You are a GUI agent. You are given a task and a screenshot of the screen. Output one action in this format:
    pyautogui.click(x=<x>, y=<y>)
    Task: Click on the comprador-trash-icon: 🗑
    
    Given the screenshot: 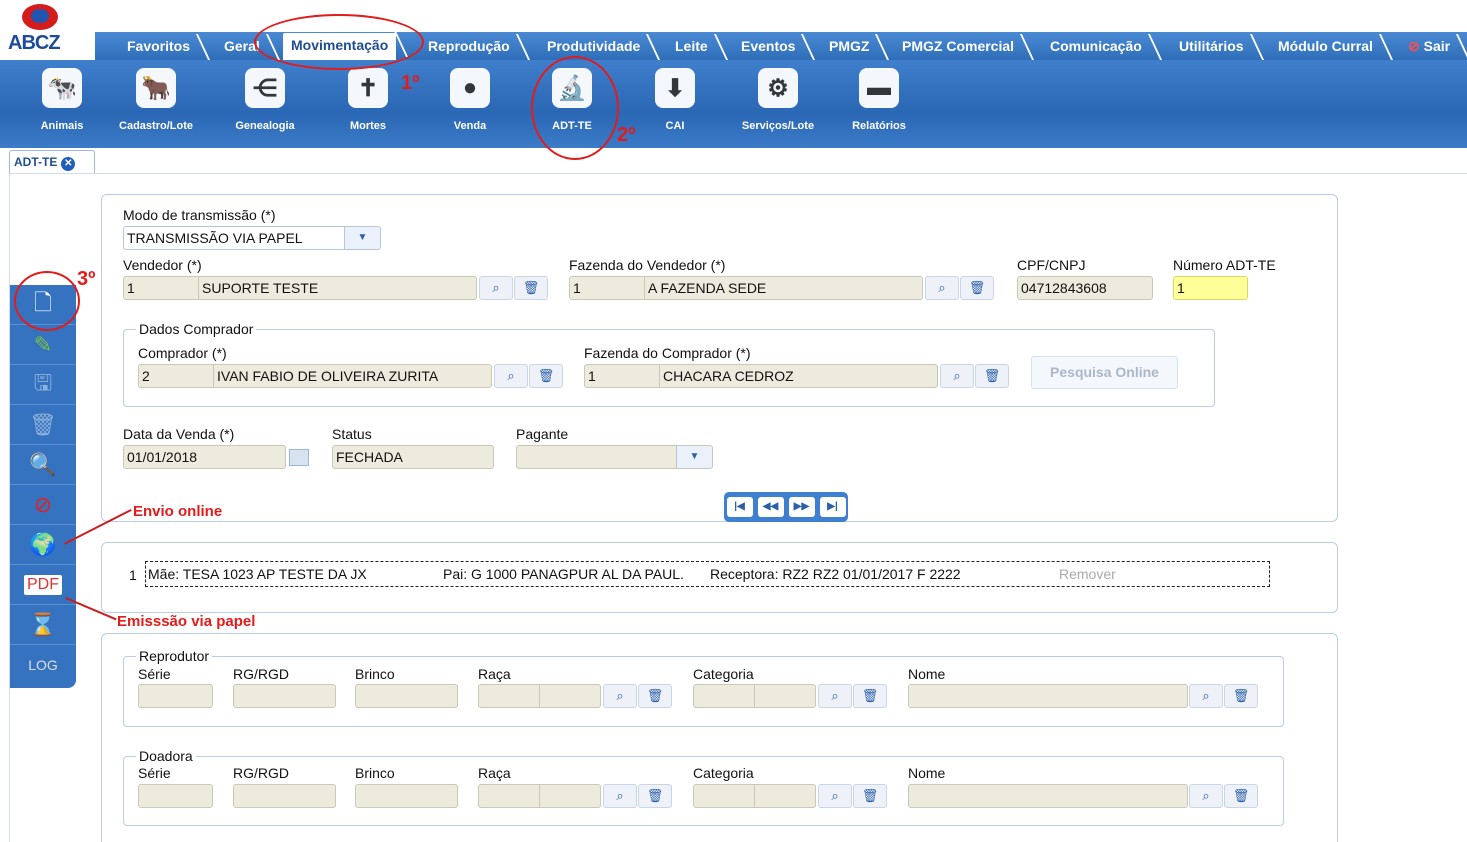 What is the action you would take?
    pyautogui.click(x=546, y=376)
    